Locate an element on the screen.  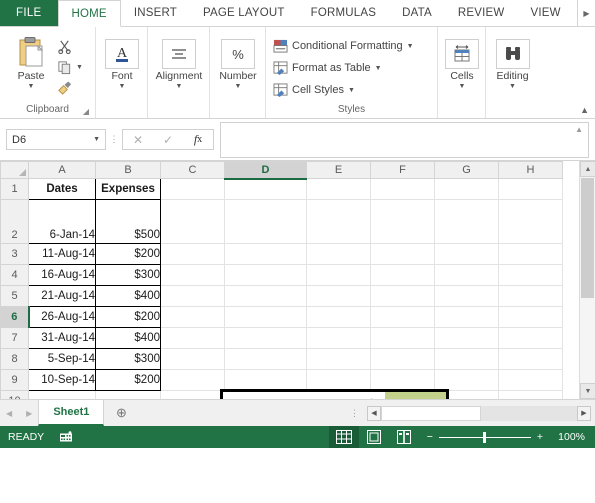
zoom-slider-thumb is located at coordinates (484, 437).